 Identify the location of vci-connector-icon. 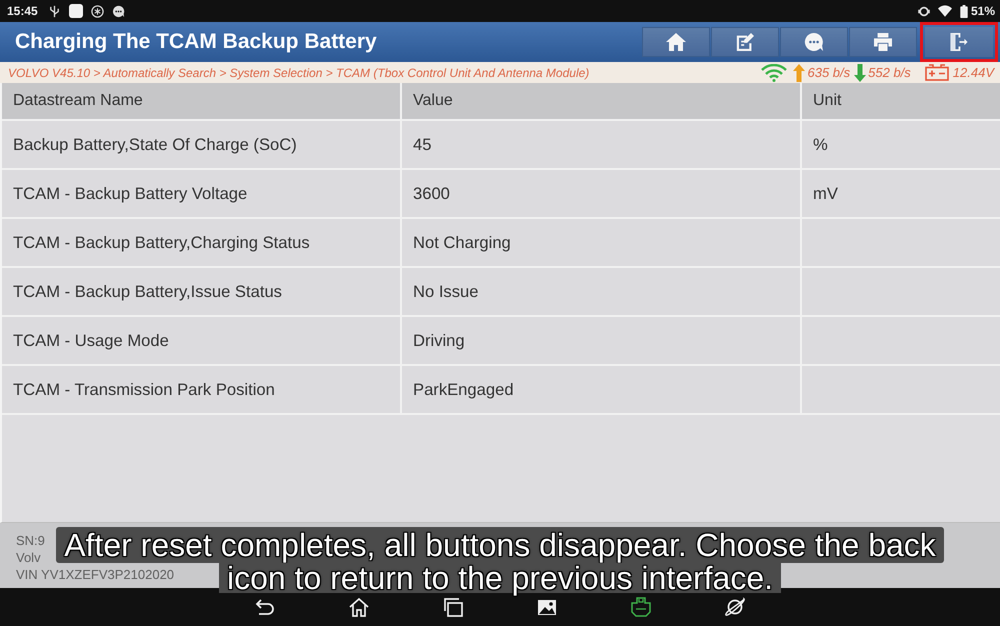
(641, 607).